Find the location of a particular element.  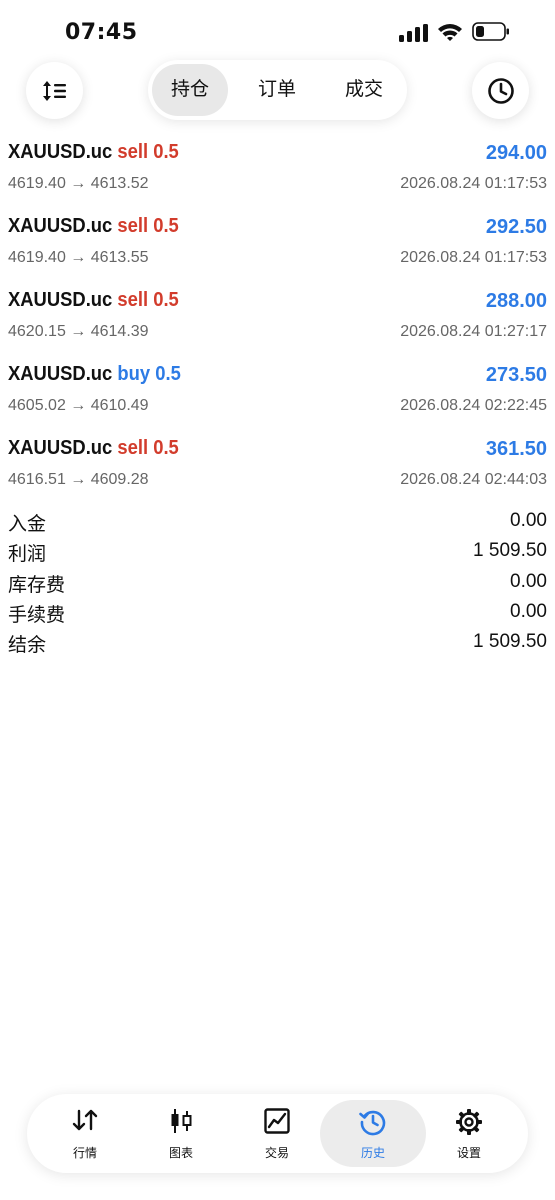

clock-icon is located at coordinates (500, 90).